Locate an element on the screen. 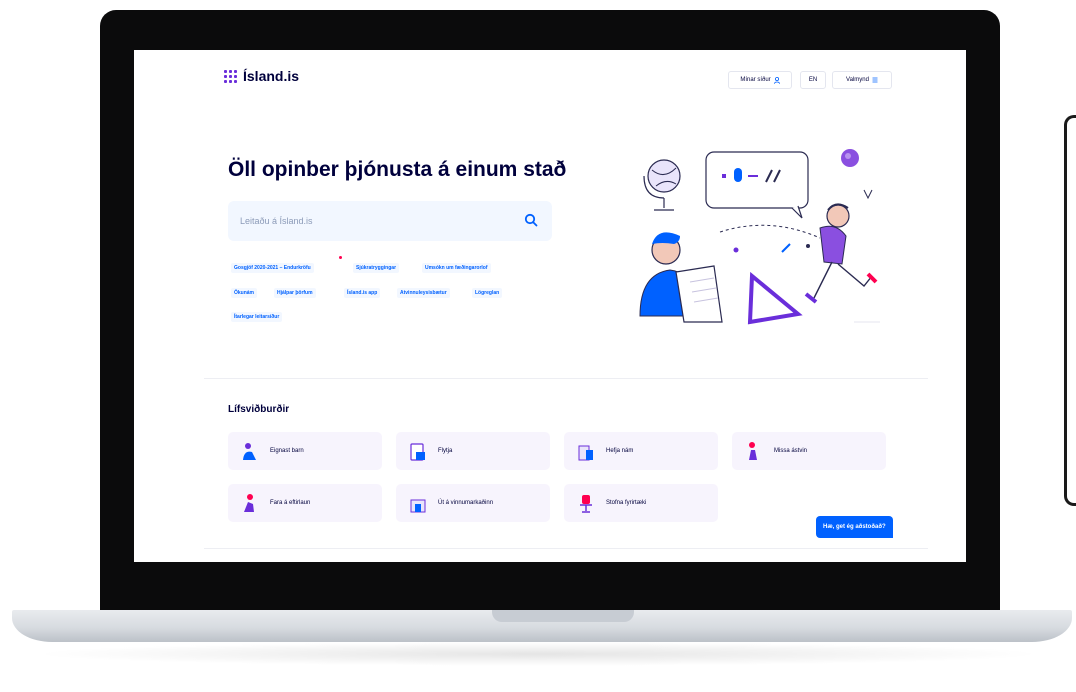 This screenshot has width=1076, height=692. quick-link-chip: Gosgjöf 2020-2021 – Endurkröfu is located at coordinates (272, 268).